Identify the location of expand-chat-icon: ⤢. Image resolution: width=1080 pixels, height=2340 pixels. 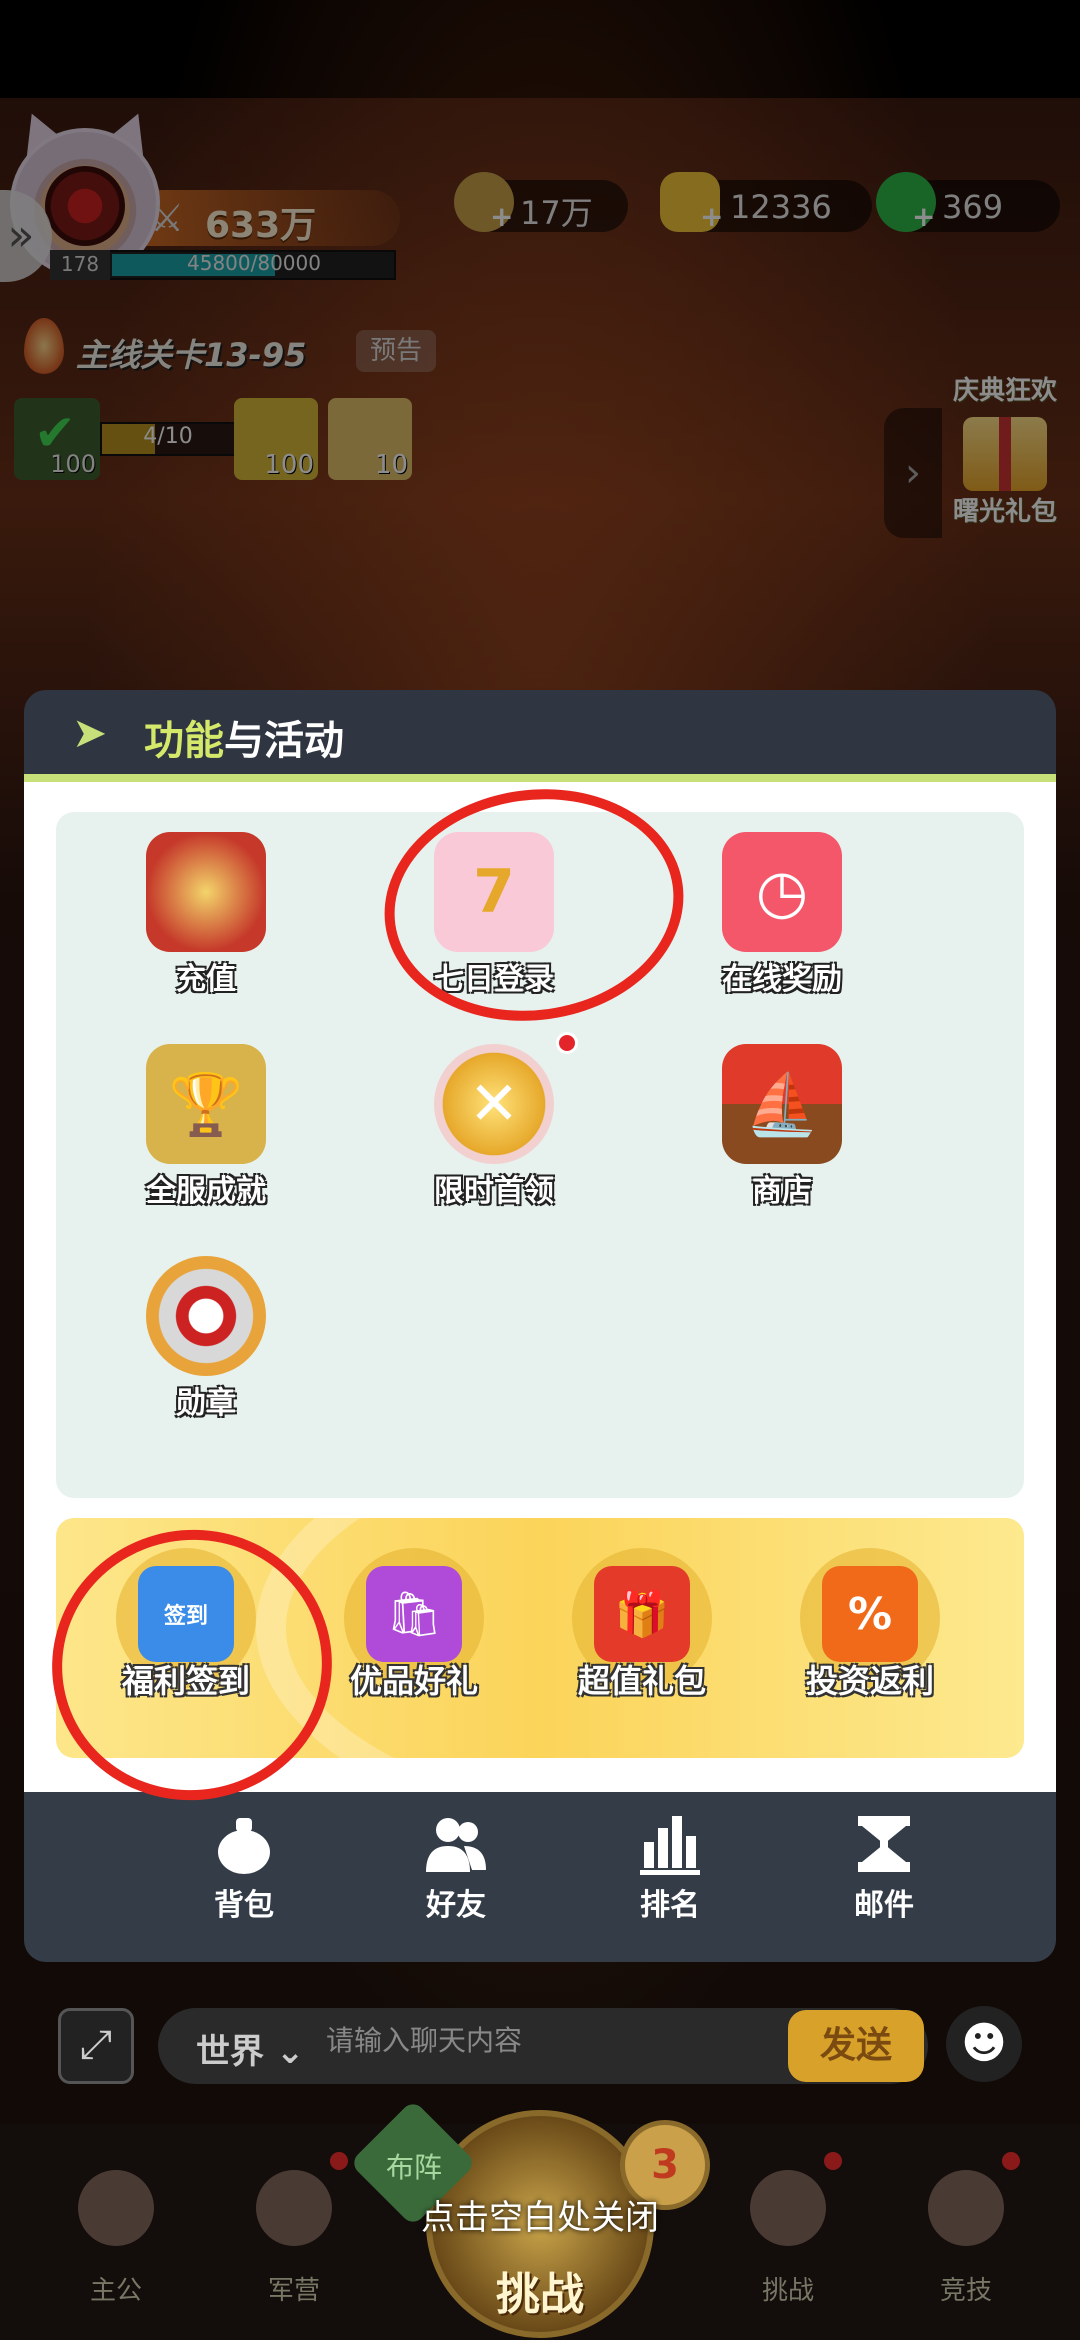
(96, 2046).